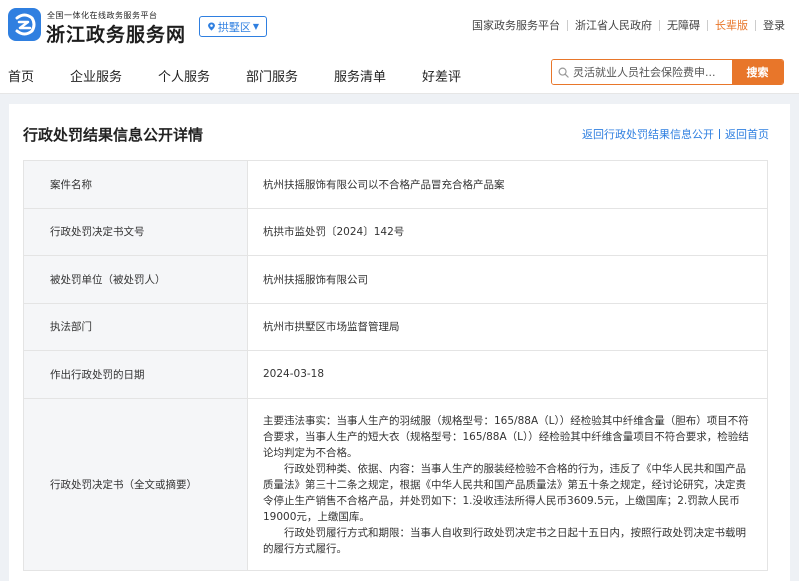 The image size is (799, 581). Describe the element at coordinates (135, 374) in the screenshot. I see `field-label: 作出行政处罚的日期` at that location.